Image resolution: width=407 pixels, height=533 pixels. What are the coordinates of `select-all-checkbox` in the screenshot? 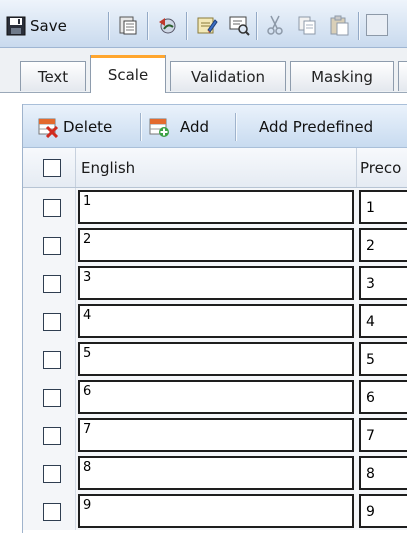 It's located at (52, 167).